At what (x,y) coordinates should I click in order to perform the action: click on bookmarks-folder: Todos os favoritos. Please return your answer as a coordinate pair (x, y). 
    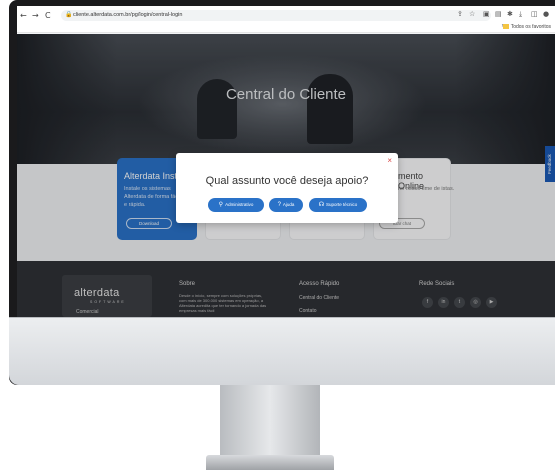
    Looking at the image, I should click on (526, 27).